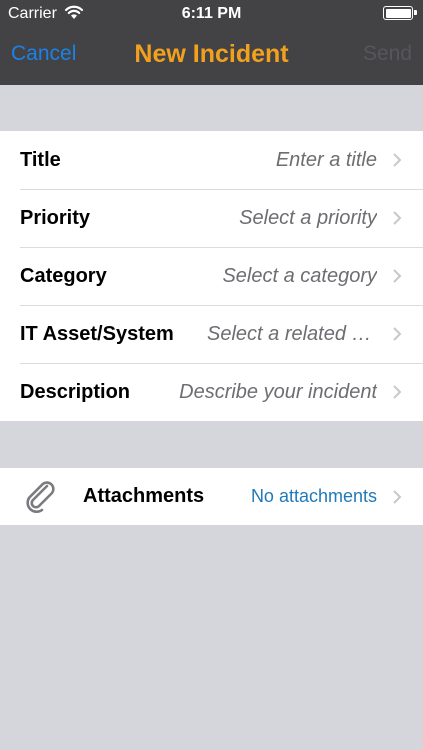  I want to click on title-placeholder: Enter a title, so click(326, 159).